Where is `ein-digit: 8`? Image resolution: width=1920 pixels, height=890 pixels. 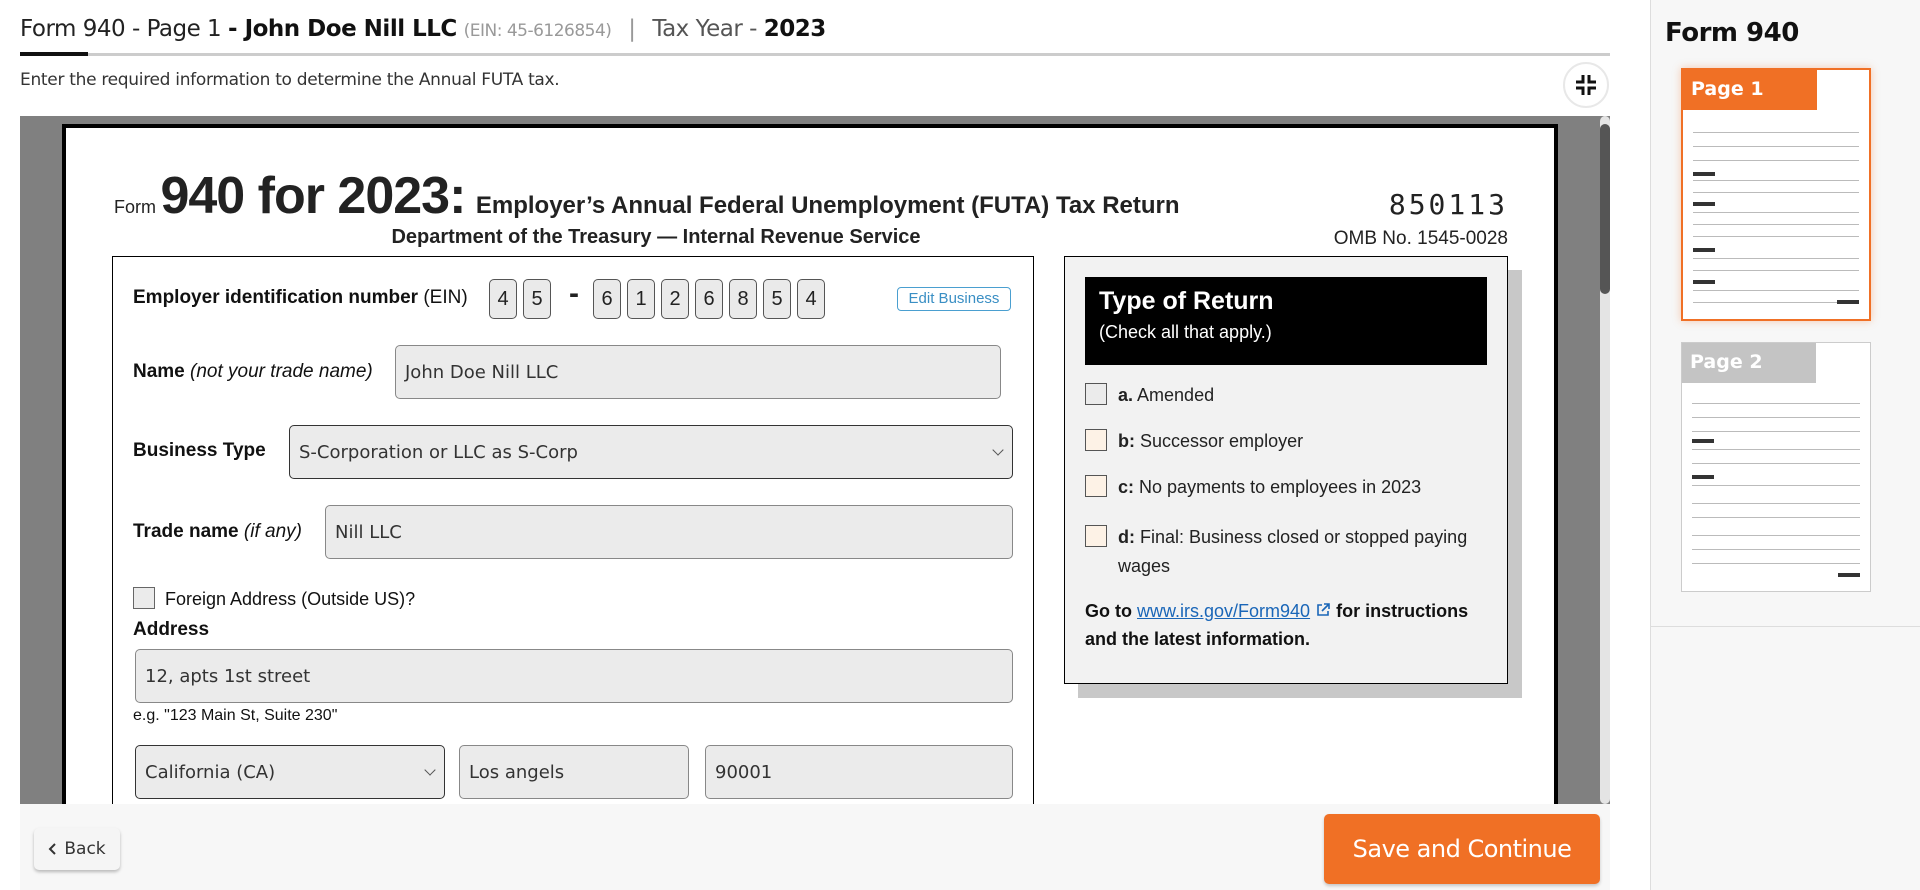
ein-digit: 8 is located at coordinates (743, 299).